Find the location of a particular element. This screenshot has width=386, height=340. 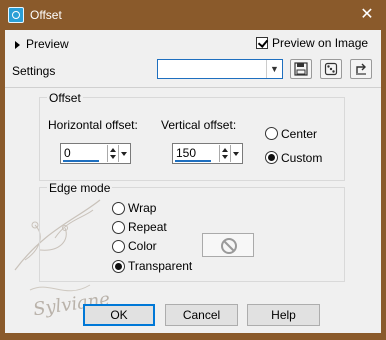

vertical-offset-label: Vertical offset: is located at coordinates (199, 125).